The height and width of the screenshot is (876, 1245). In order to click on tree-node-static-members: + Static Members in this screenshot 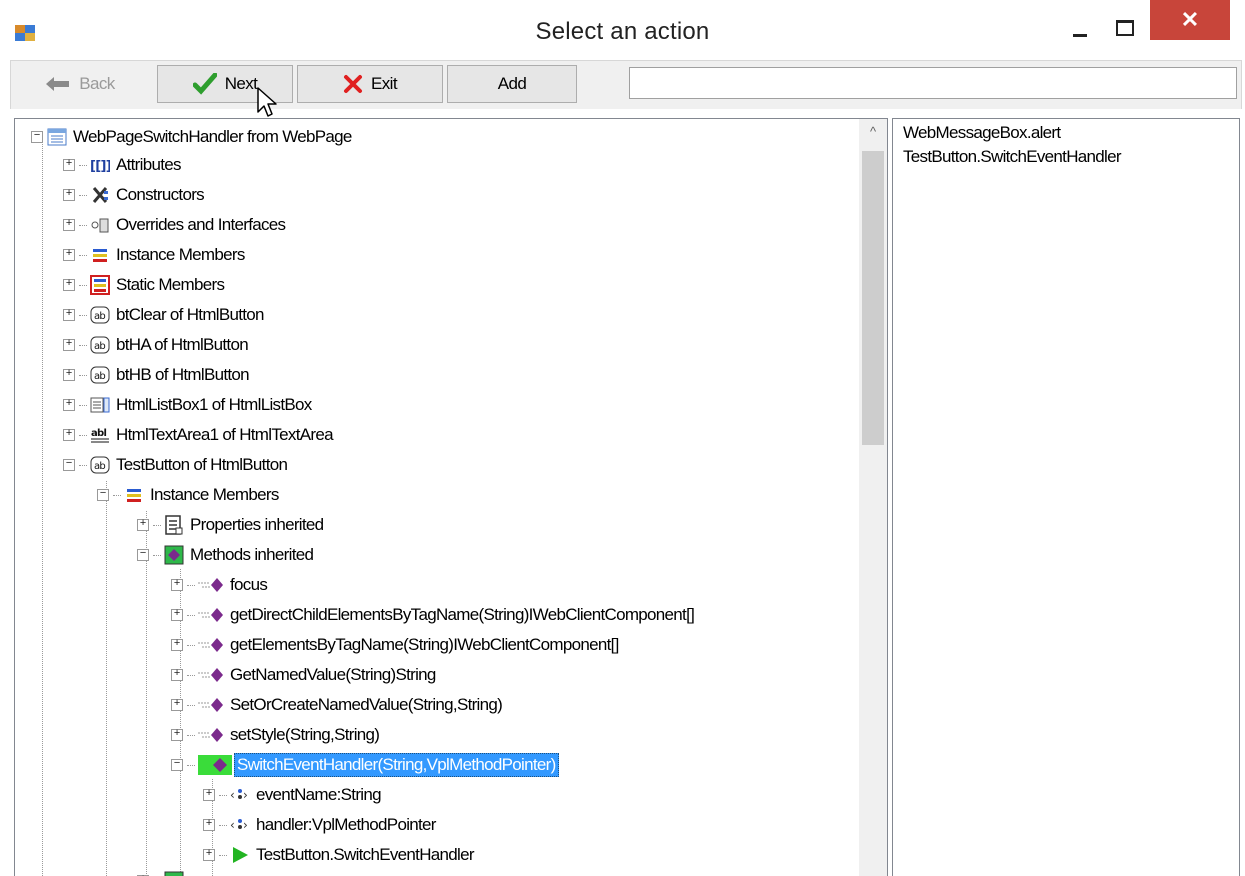, I will do `click(144, 285)`.